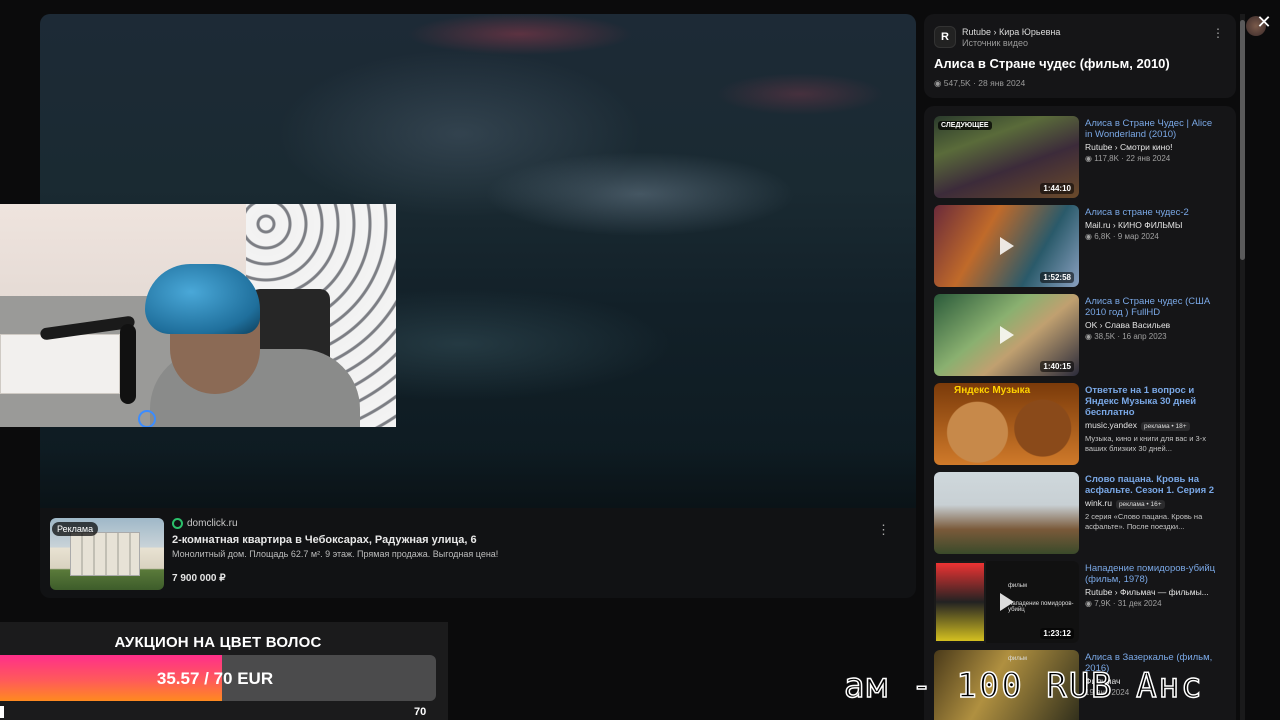 Image resolution: width=1280 pixels, height=720 pixels. I want to click on ad-thumbnail: Яндекс Музыка, so click(1006, 424).